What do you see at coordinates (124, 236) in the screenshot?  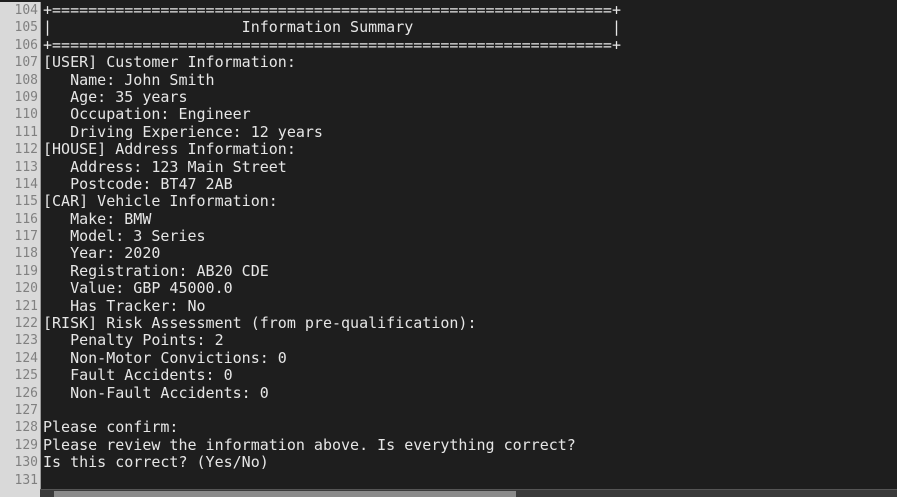 I see `output-line: Model: 3 Series` at bounding box center [124, 236].